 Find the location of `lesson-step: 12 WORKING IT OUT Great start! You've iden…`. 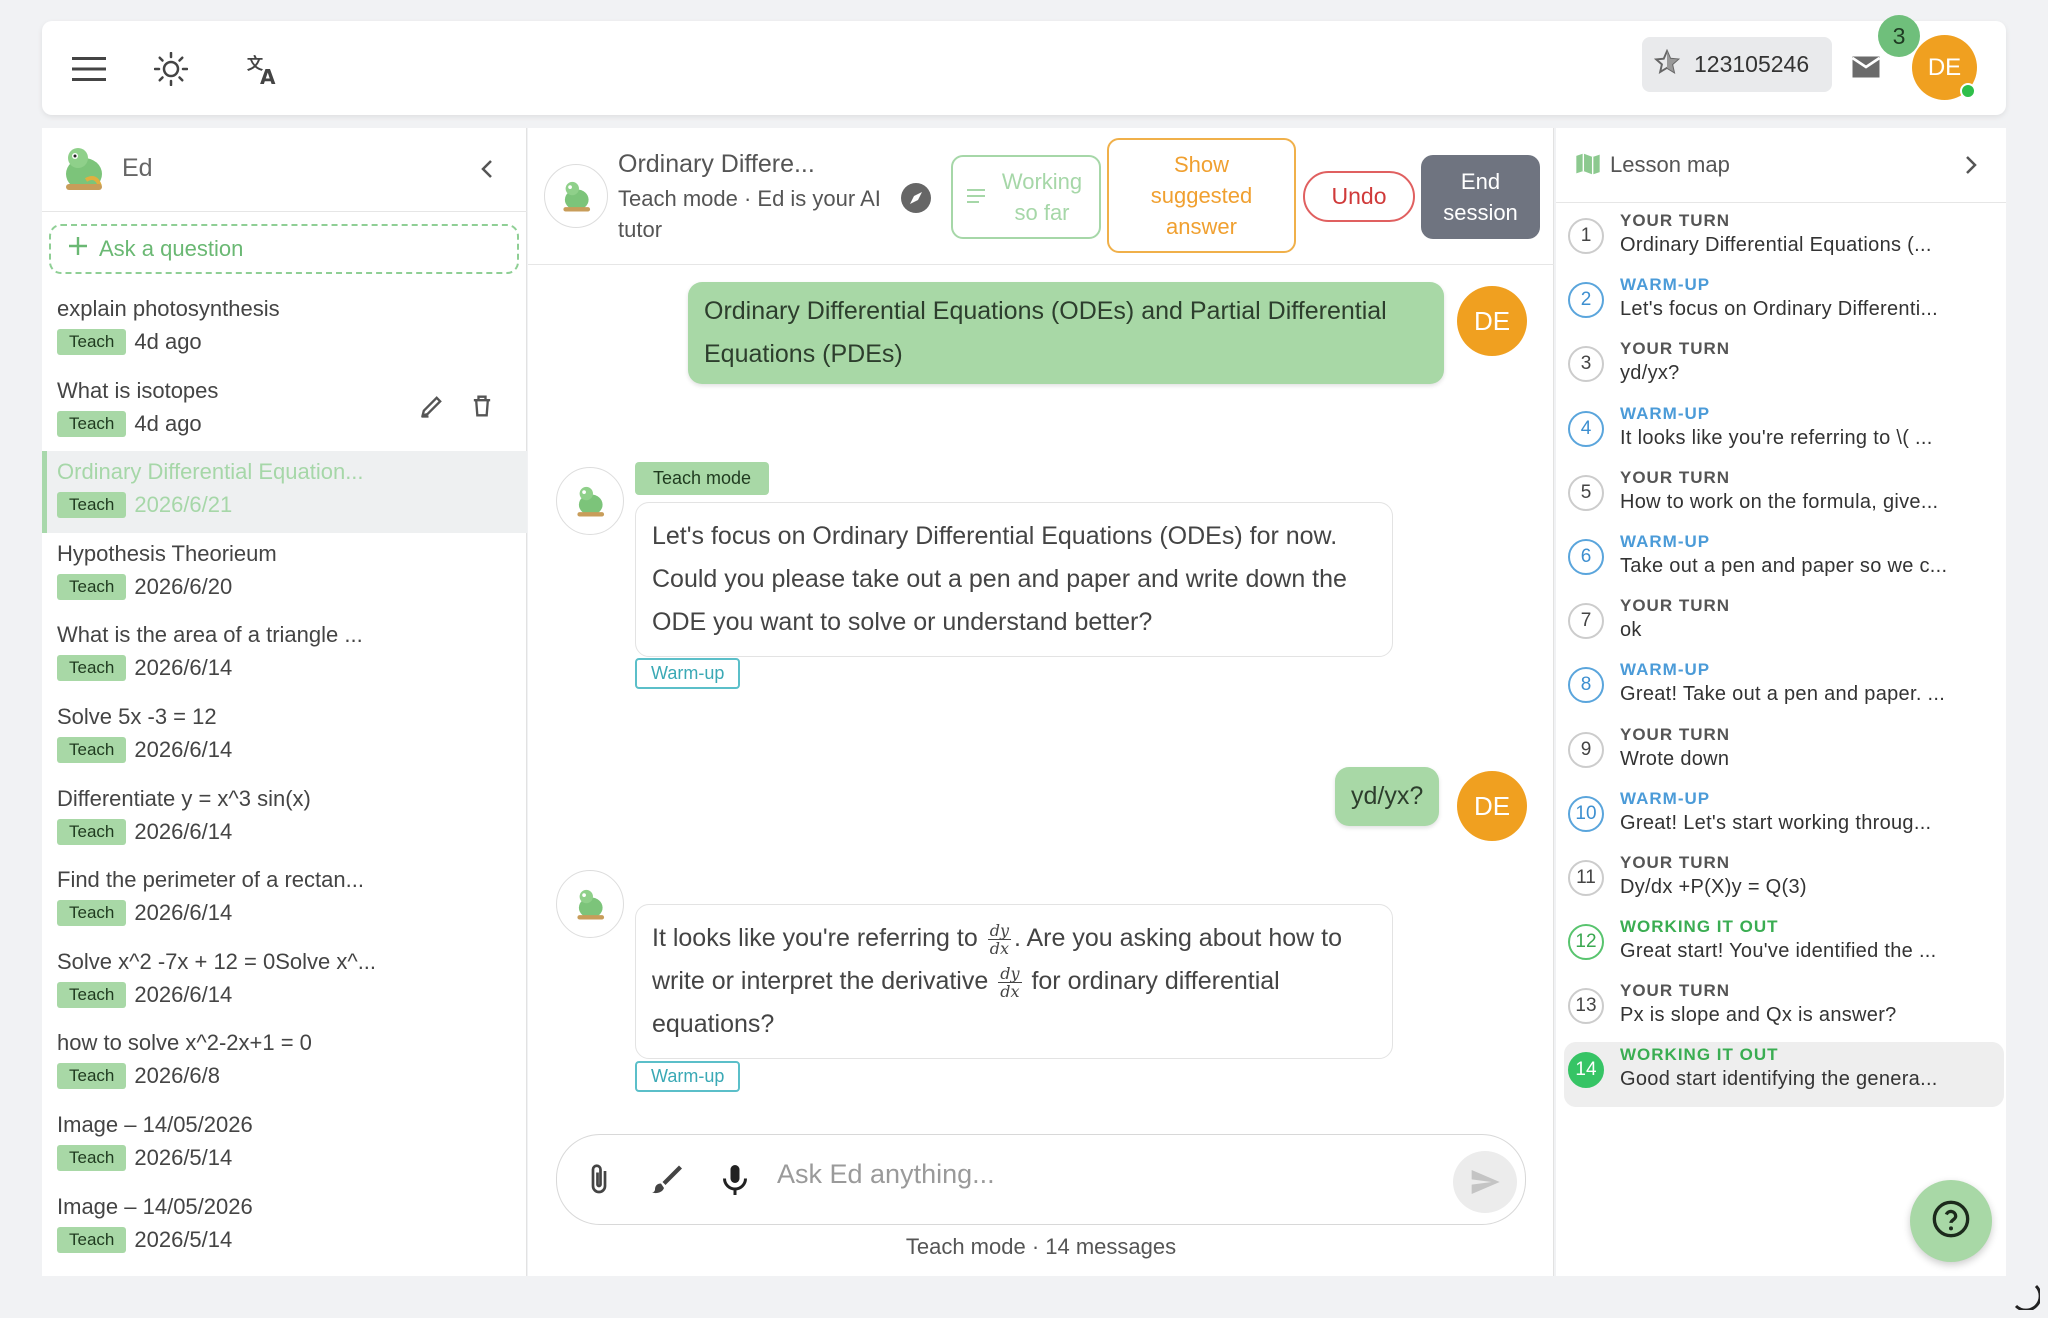

lesson-step: 12 WORKING IT OUT Great start! You've iden… is located at coordinates (1784, 946).